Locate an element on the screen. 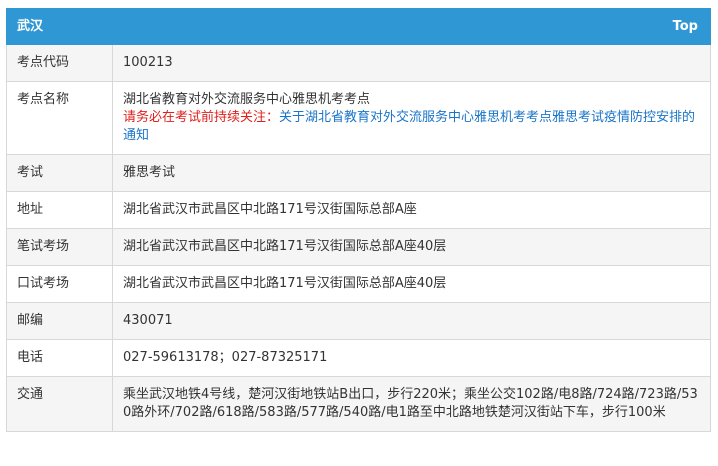 The height and width of the screenshot is (466, 718). row-written: 笔试考场 湖北省武汉市武昌区中北路171号汉街国际总部A座40层 is located at coordinates (358, 247).